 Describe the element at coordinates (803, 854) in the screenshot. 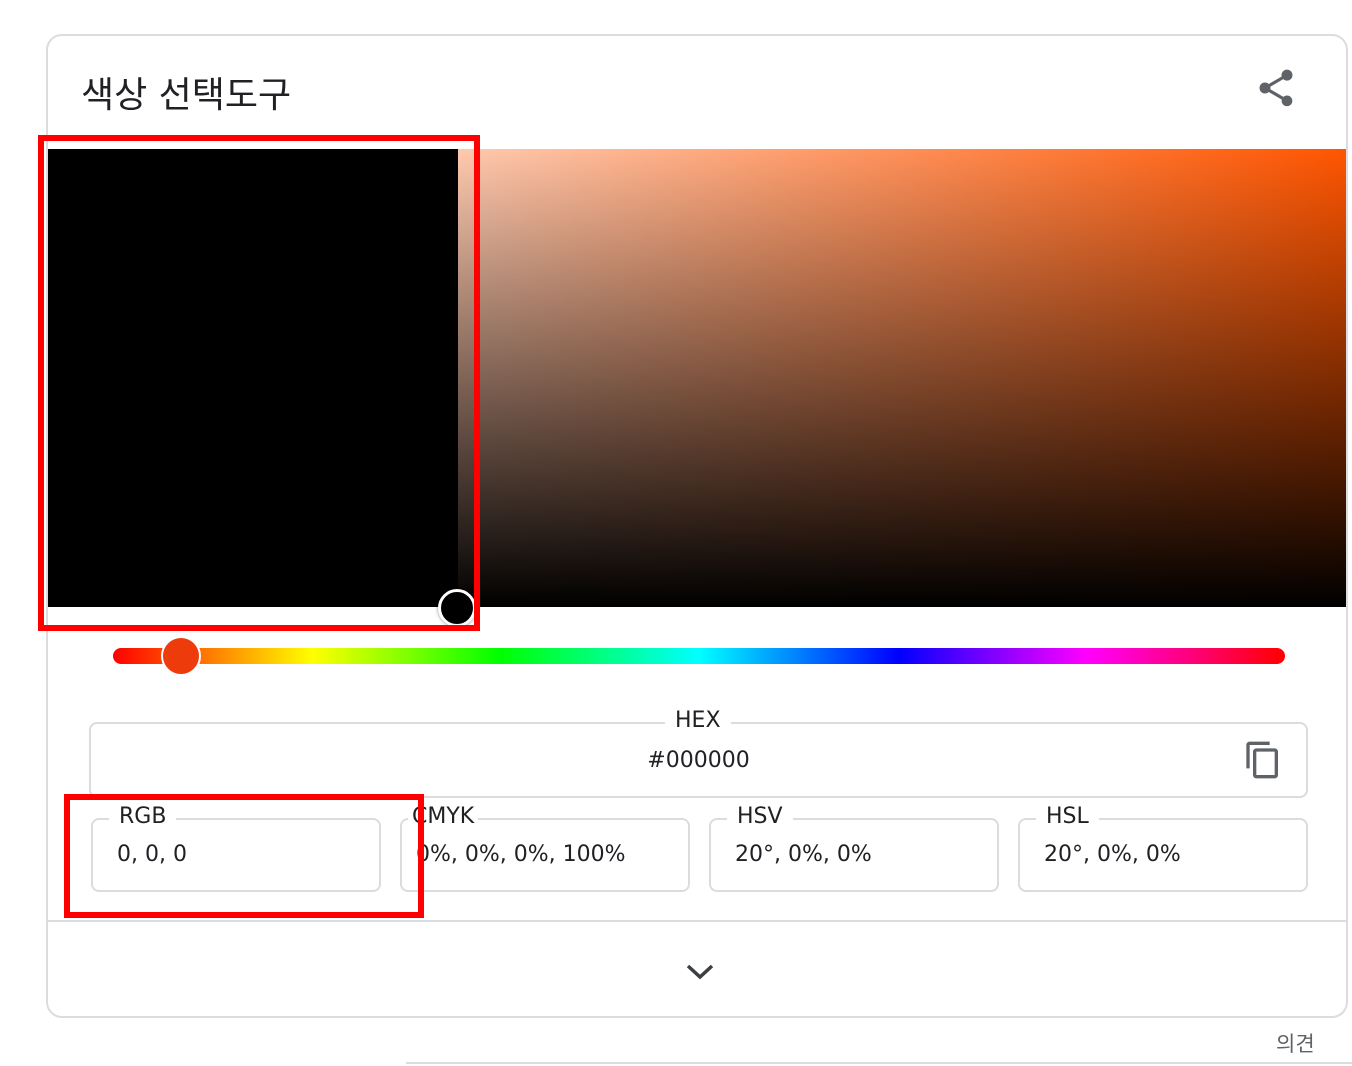

I see `hsv-value: 20°, 0%, 0%` at that location.